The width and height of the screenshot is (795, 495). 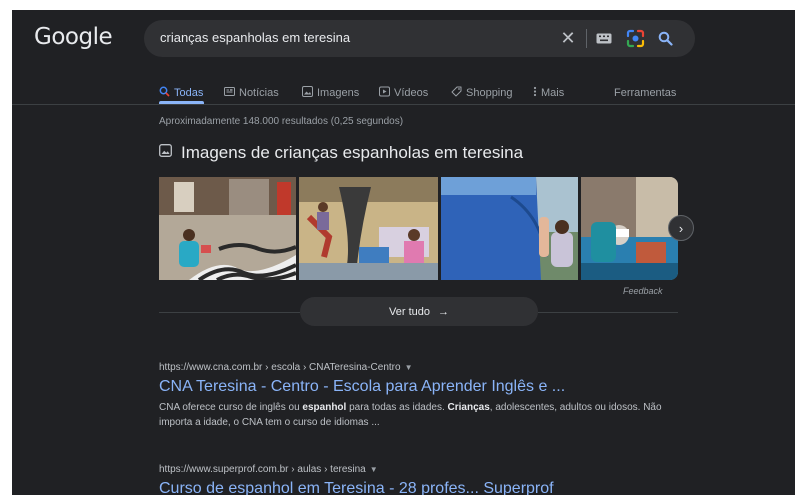 I want to click on tab-label: Vídeos, so click(x=411, y=93).